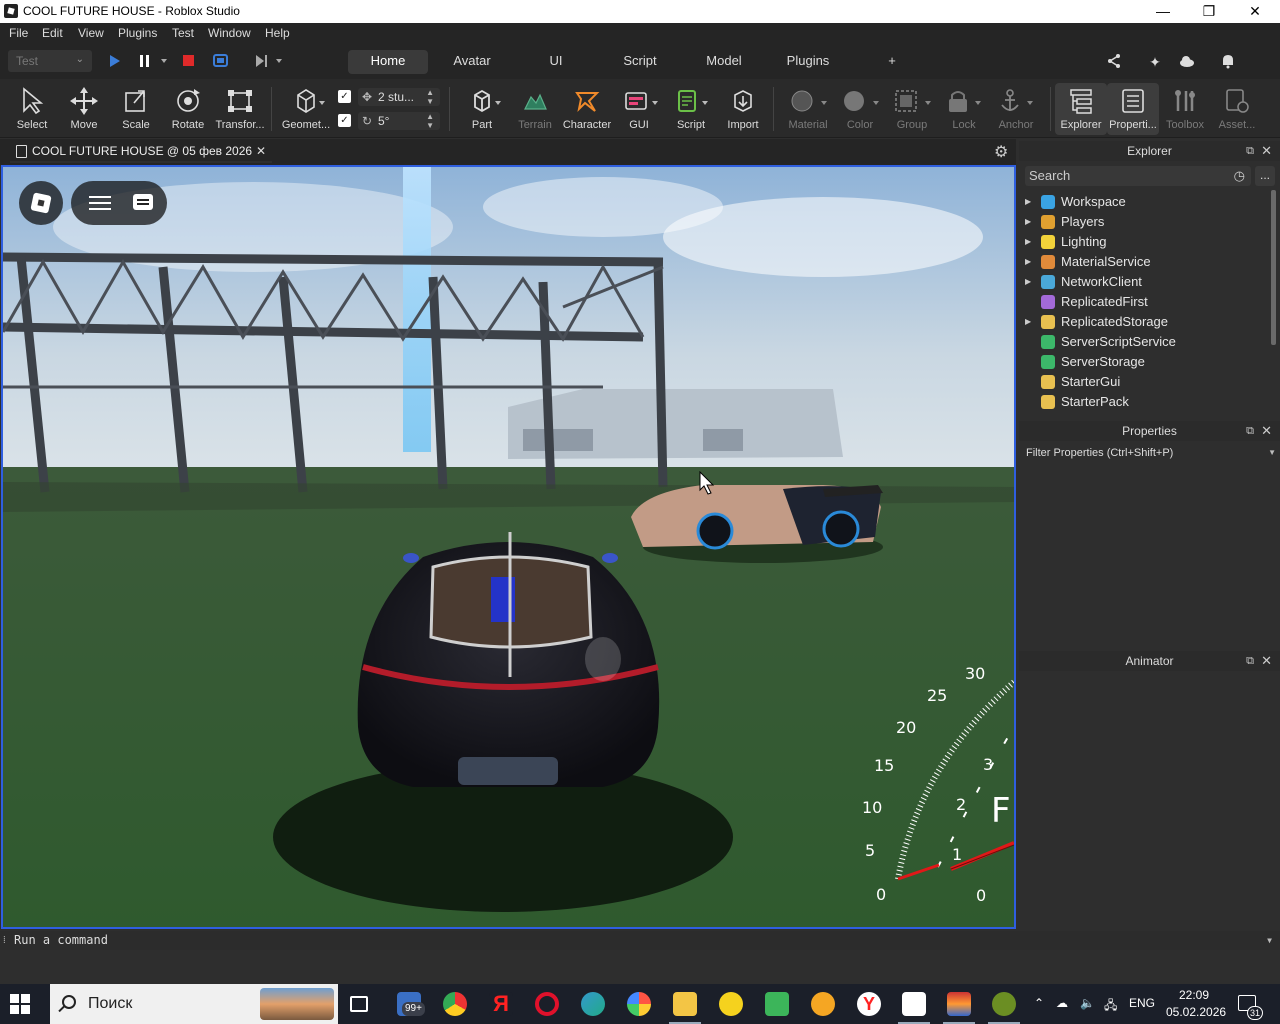 Image resolution: width=1280 pixels, height=1024 pixels. I want to click on rotate-snap-control: ✓ ↻ 5° ▲ ▼, so click(389, 121).